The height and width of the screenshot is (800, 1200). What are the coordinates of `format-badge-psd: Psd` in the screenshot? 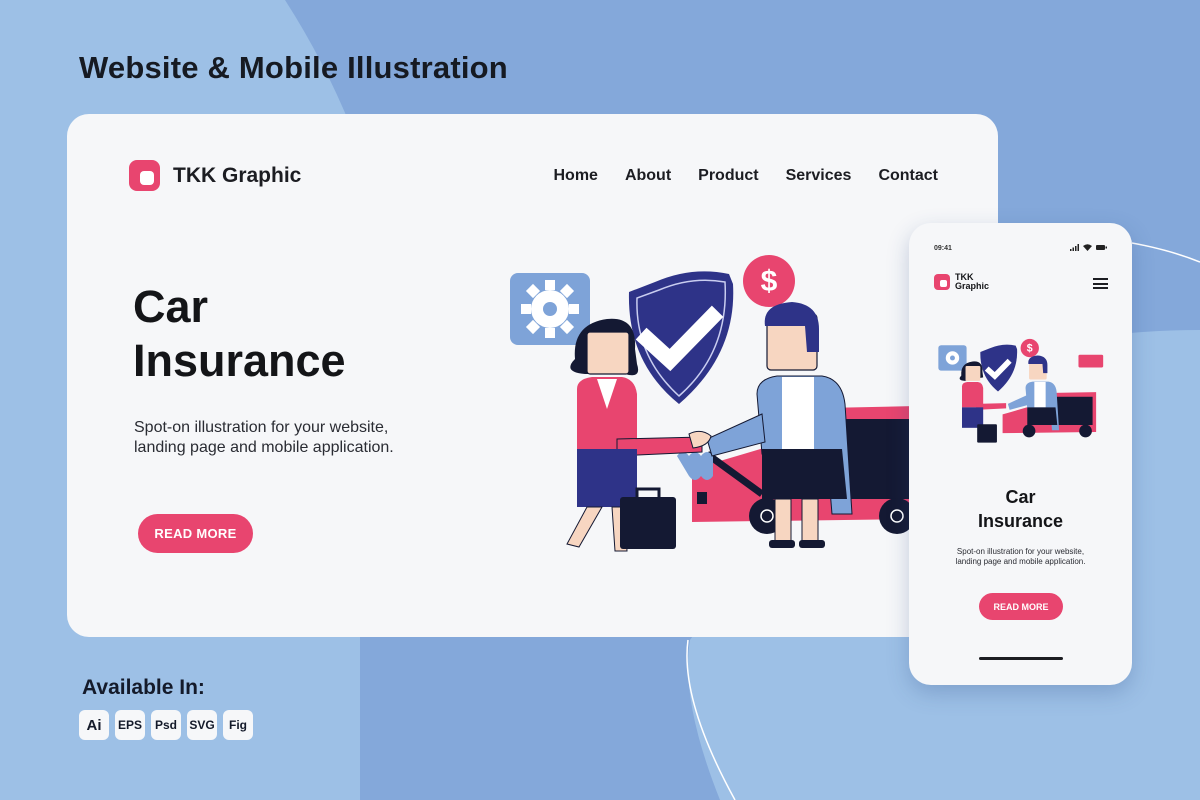 It's located at (166, 725).